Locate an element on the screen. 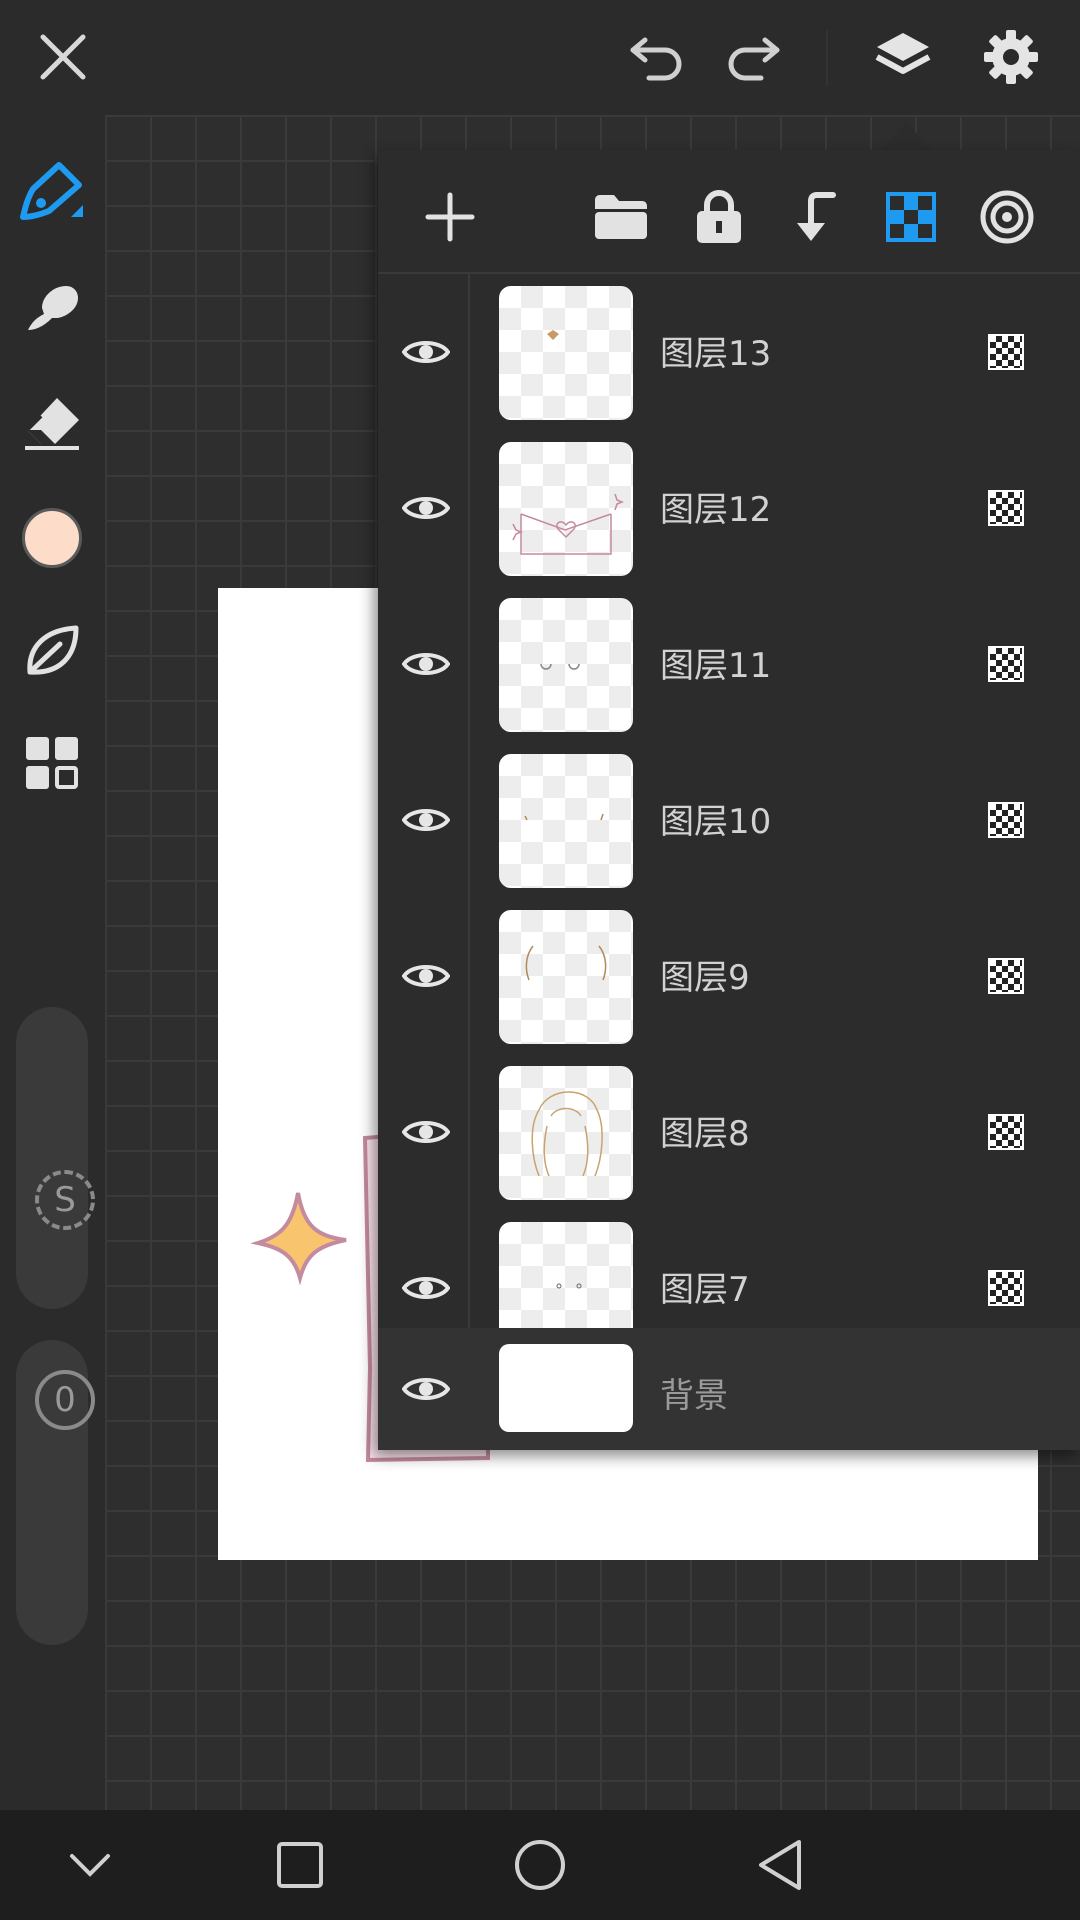 The image size is (1080, 1920). background-thumbnail is located at coordinates (566, 1388).